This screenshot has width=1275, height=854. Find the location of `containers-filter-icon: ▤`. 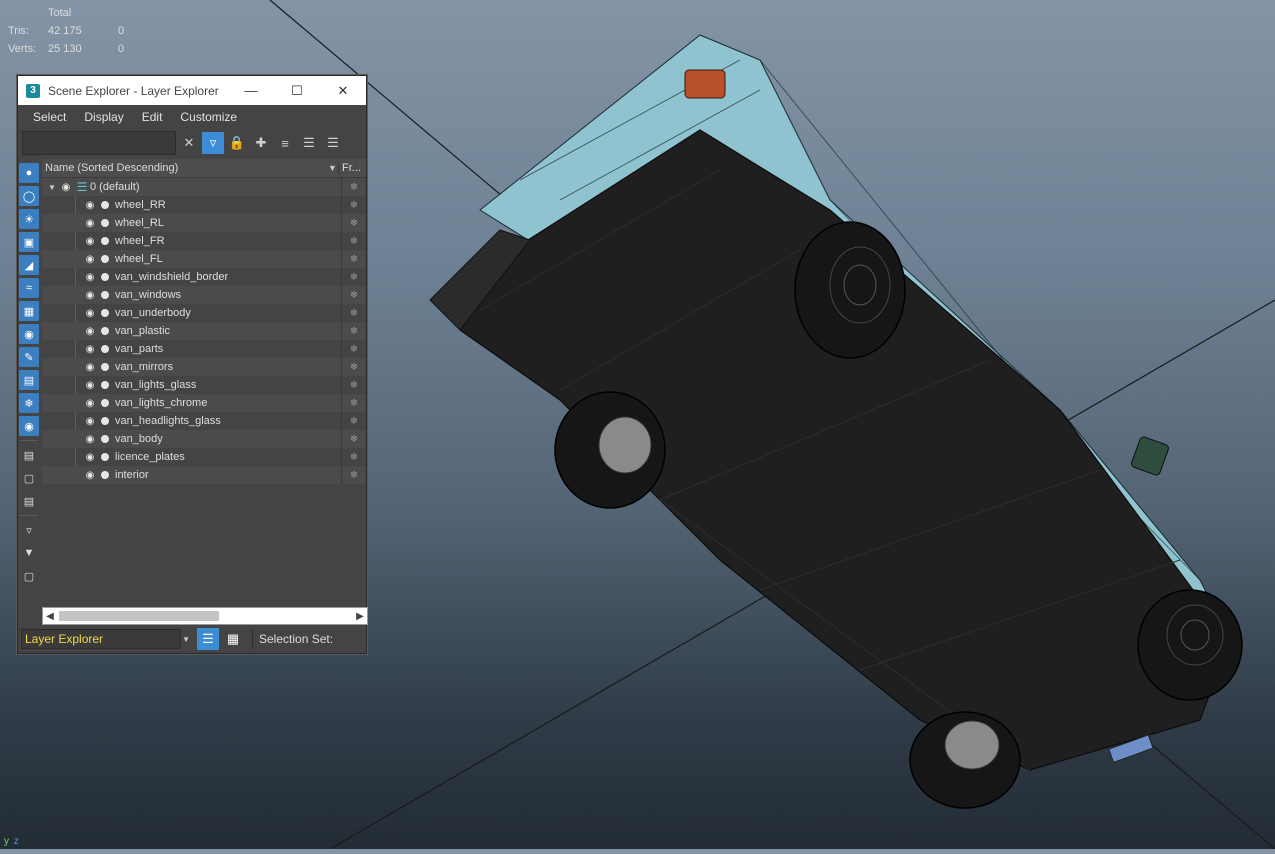

containers-filter-icon: ▤ is located at coordinates (29, 380).